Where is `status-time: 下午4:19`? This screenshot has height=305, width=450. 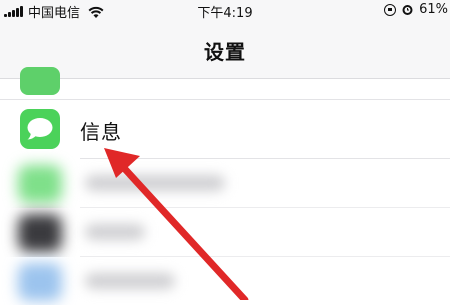 status-time: 下午4:19 is located at coordinates (225, 13).